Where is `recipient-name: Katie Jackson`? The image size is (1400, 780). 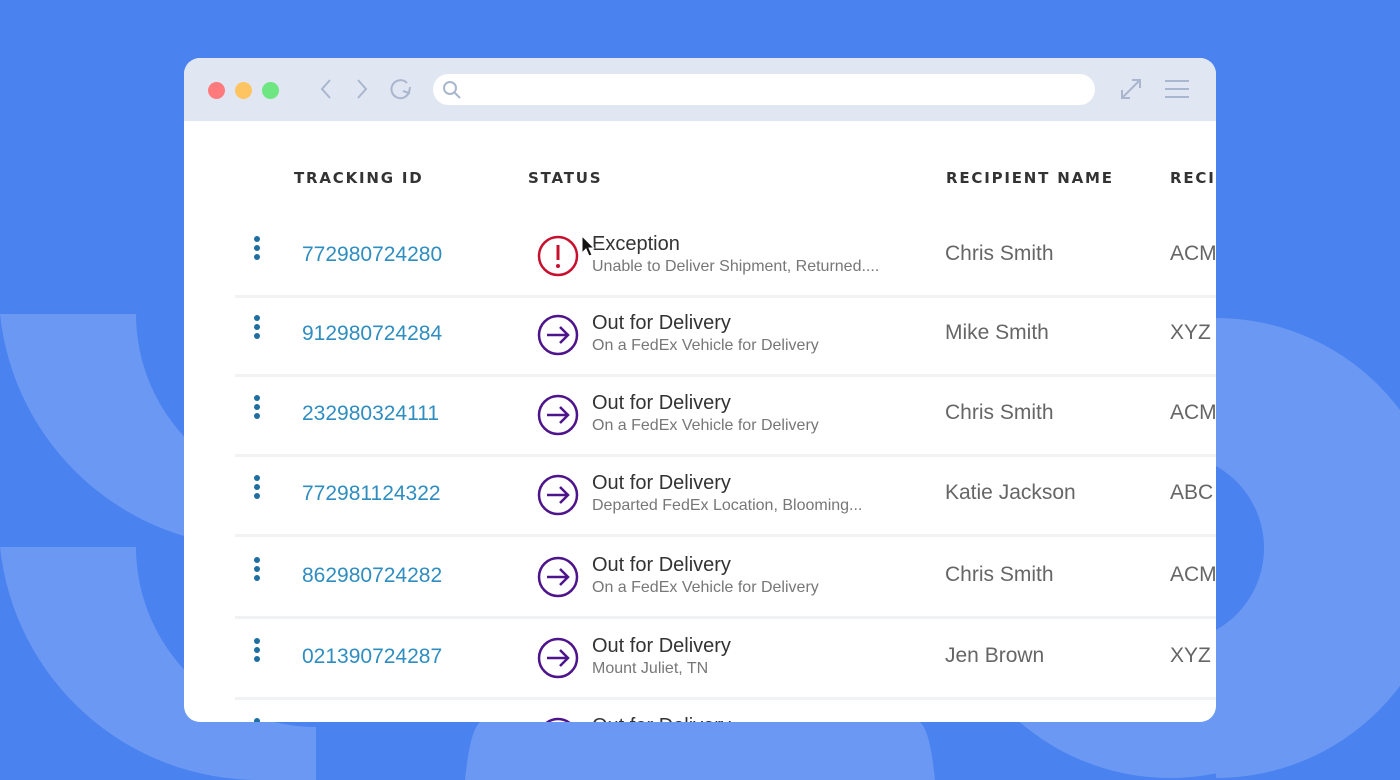 recipient-name: Katie Jackson is located at coordinates (1010, 492).